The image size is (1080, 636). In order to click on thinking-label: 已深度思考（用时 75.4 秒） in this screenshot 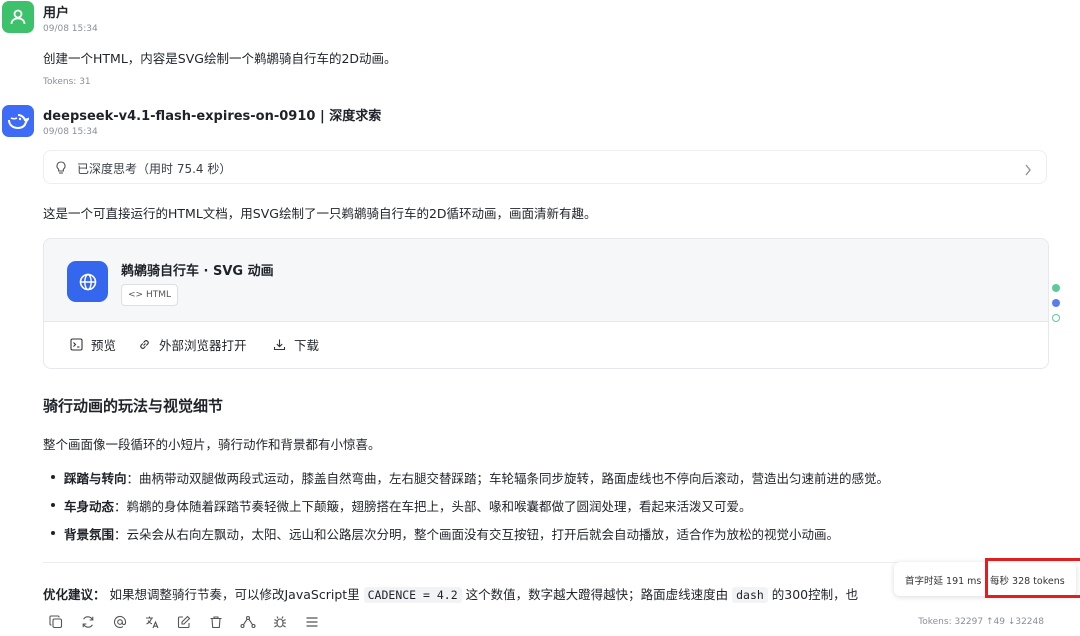, I will do `click(154, 169)`.